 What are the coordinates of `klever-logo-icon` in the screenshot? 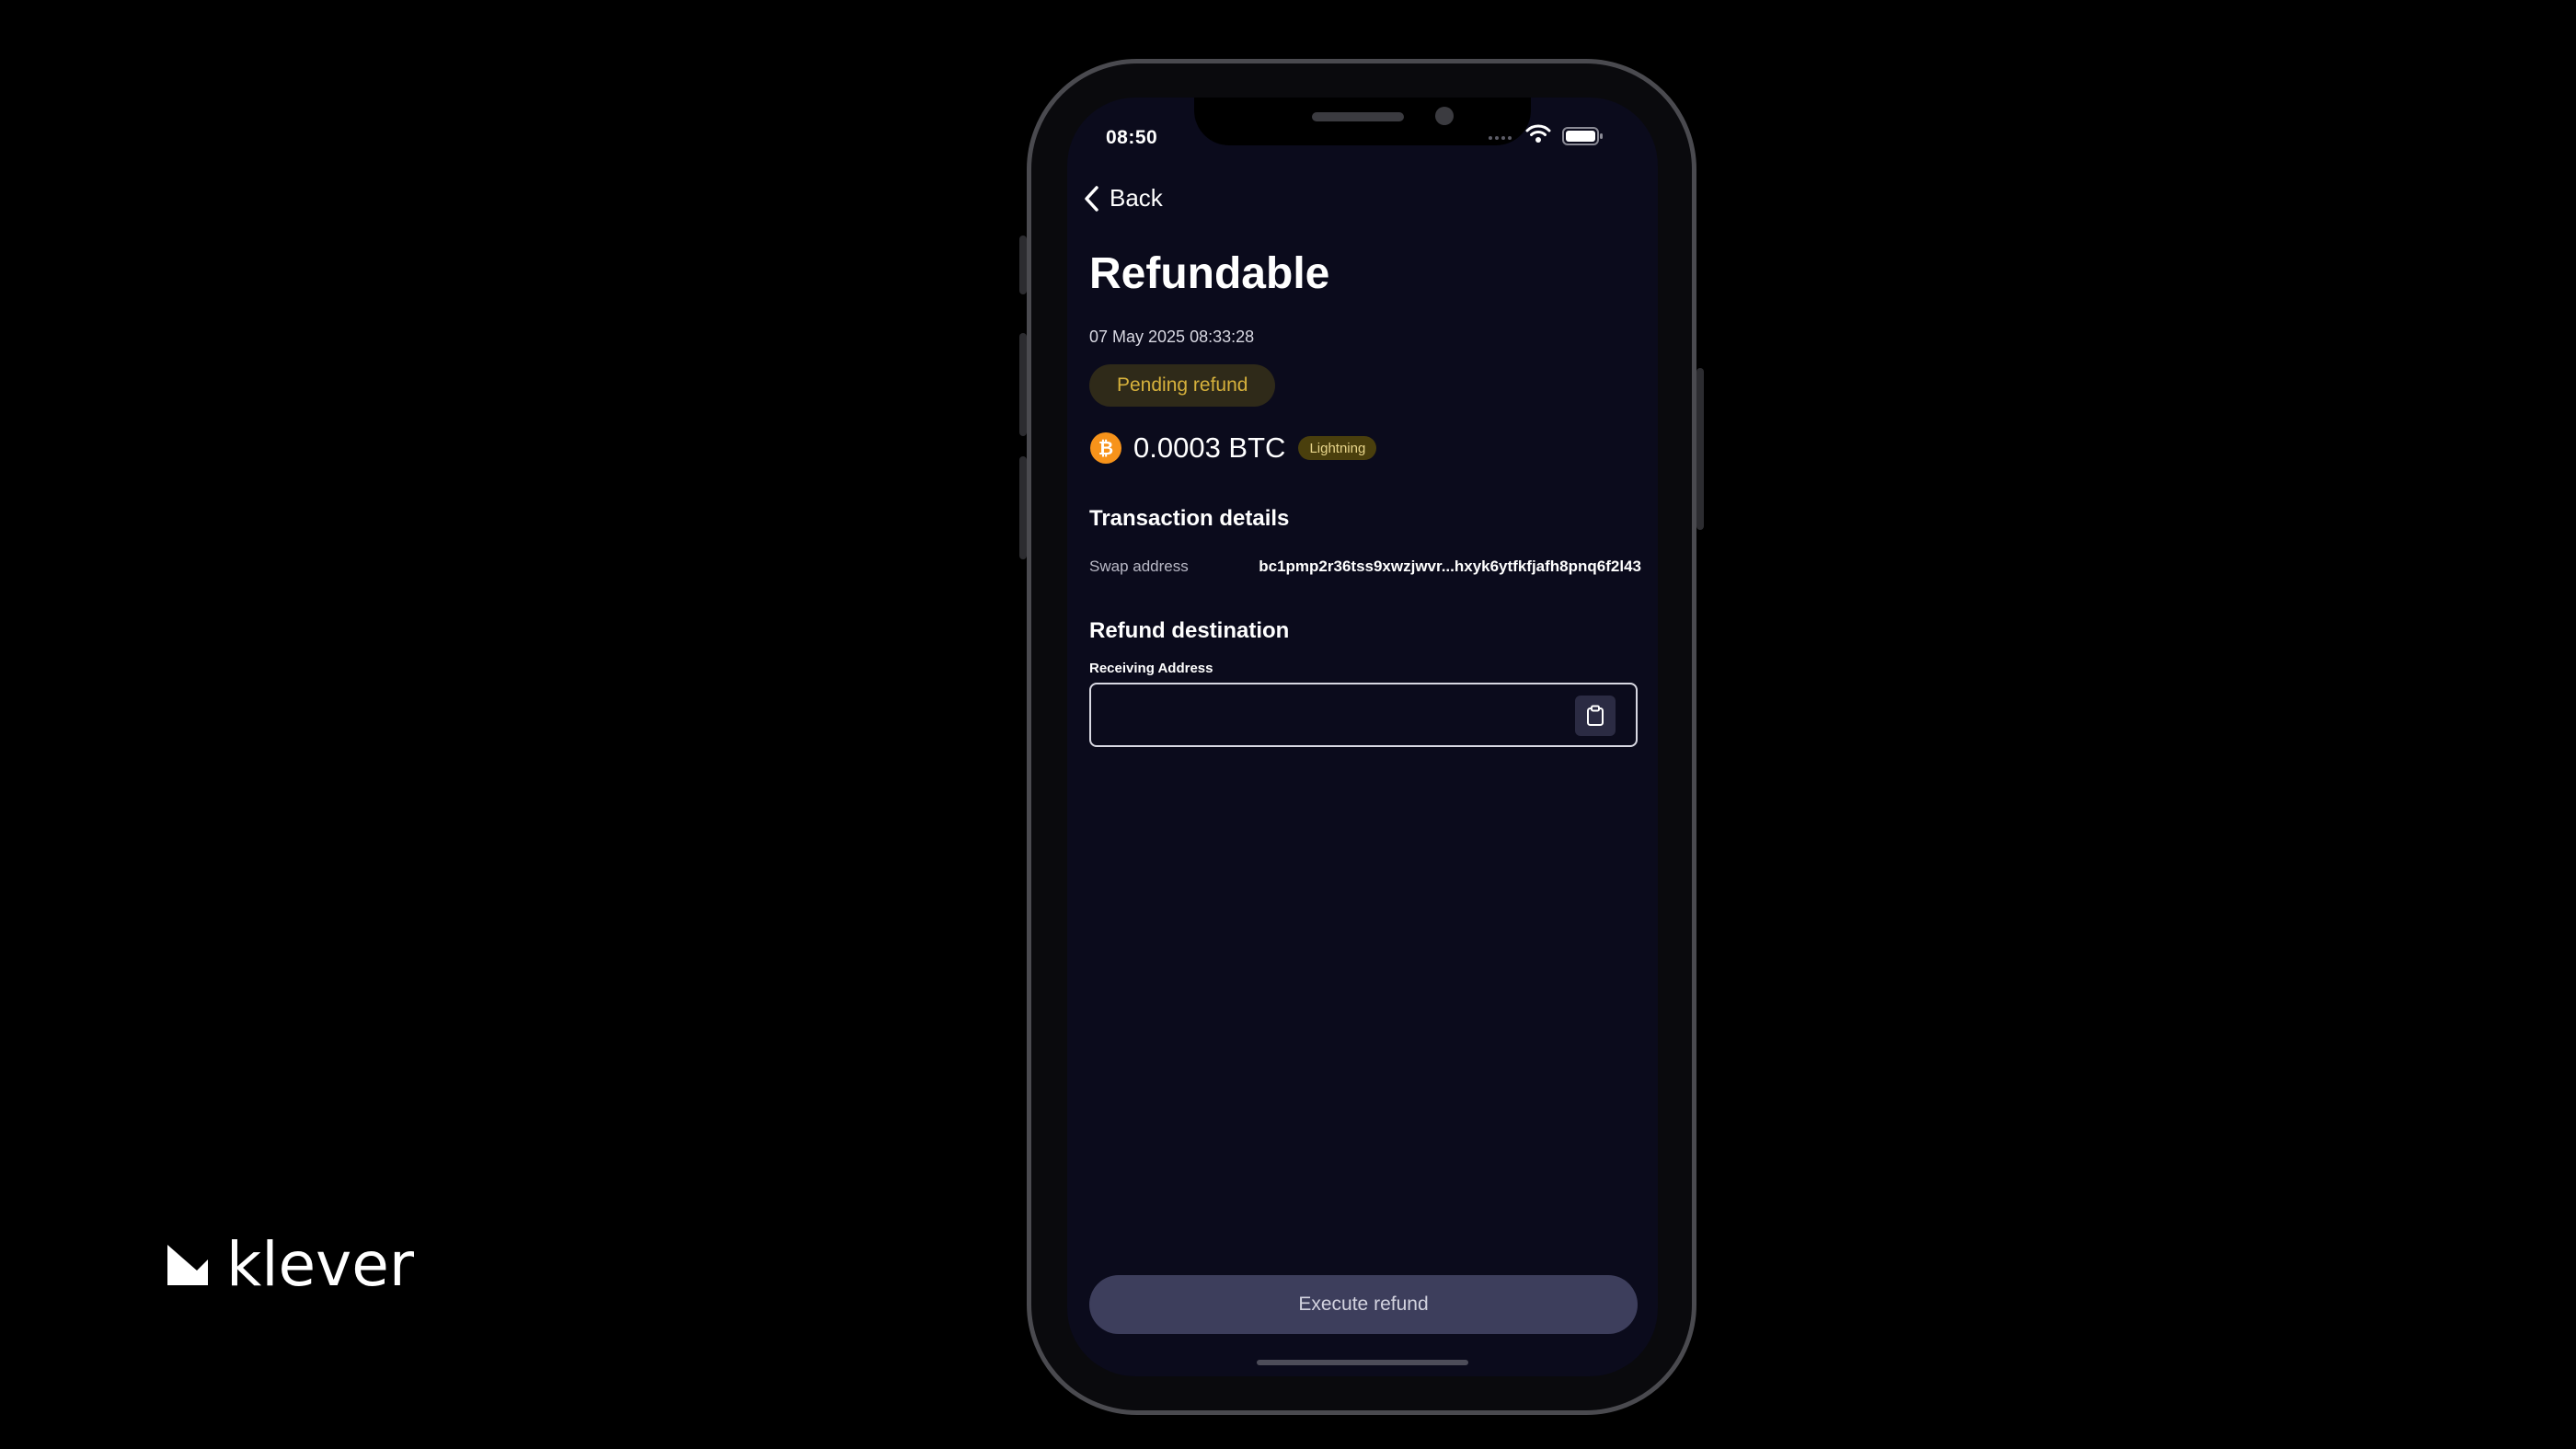 It's located at (188, 1265).